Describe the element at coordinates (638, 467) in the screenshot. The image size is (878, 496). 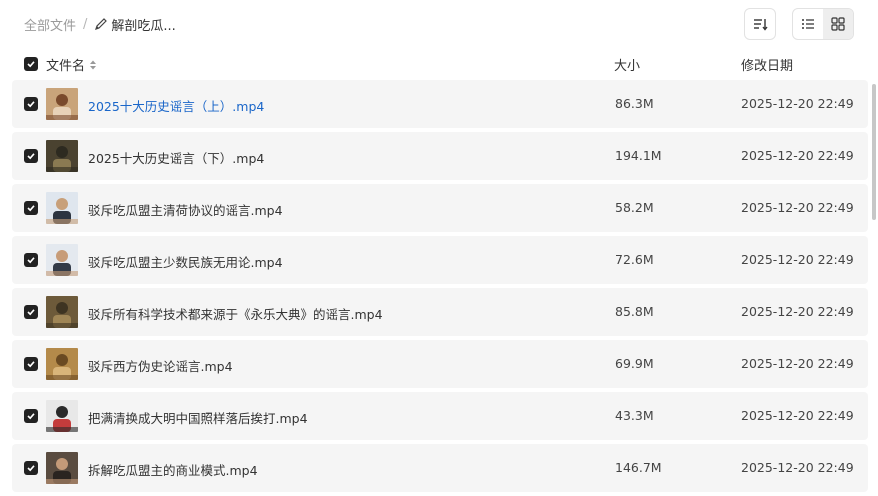
I see `file-size: 146.7M` at that location.